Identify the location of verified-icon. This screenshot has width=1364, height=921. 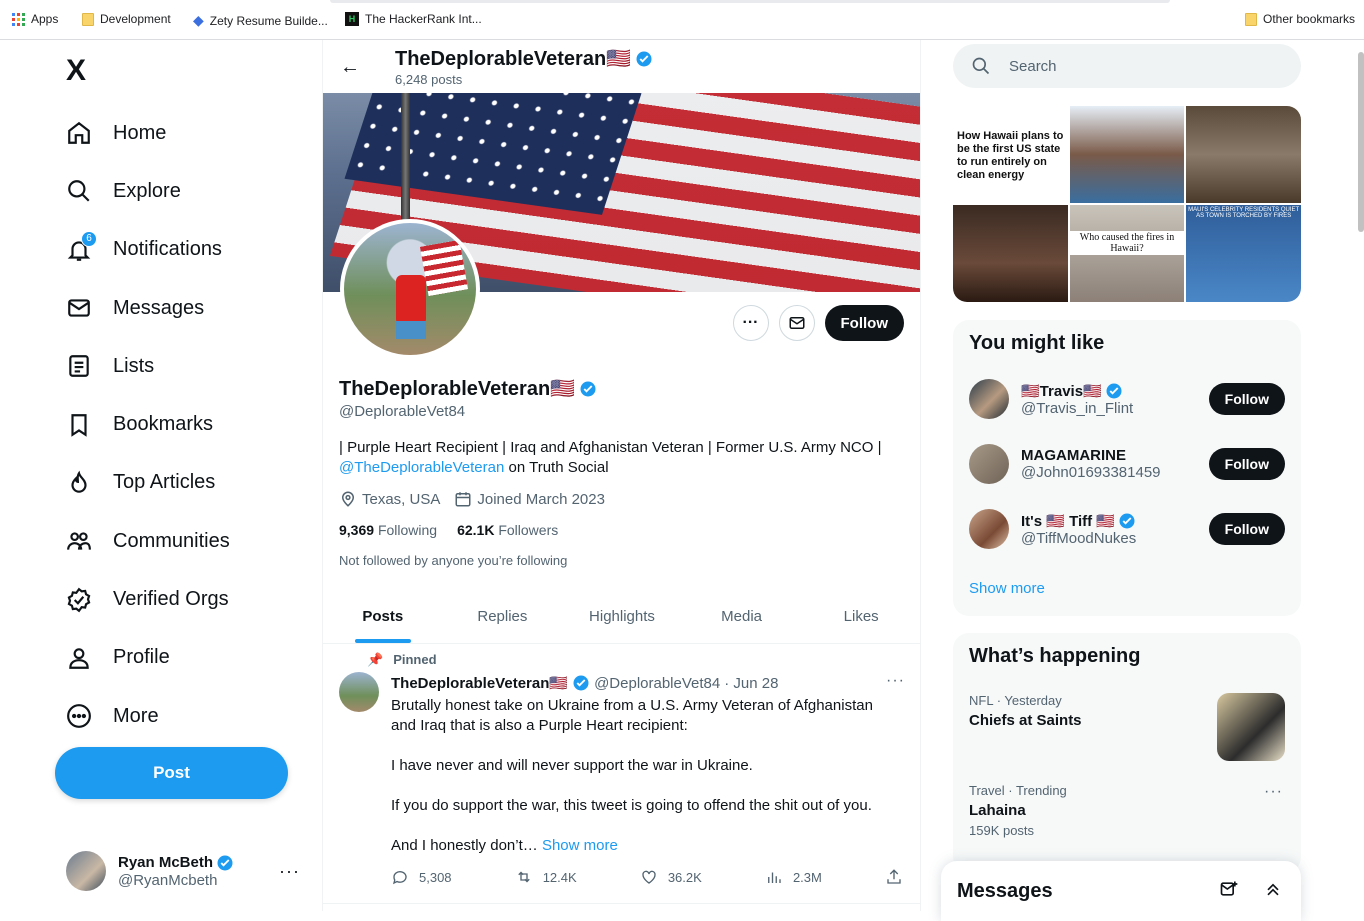
(225, 862).